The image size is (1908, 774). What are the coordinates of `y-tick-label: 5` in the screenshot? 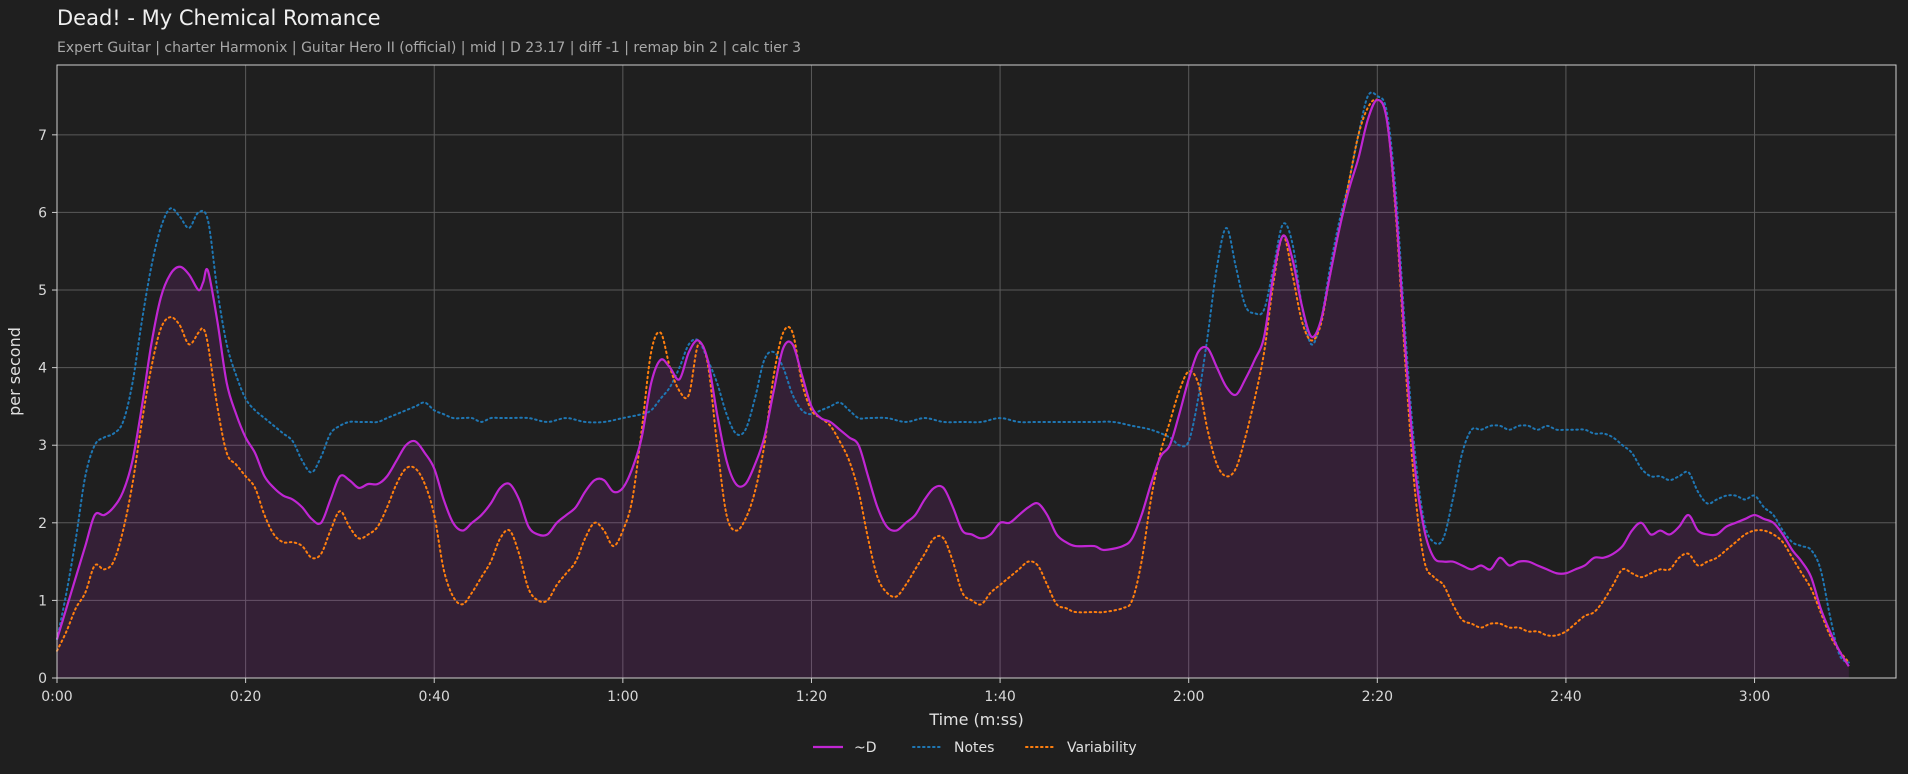 It's located at (42, 291).